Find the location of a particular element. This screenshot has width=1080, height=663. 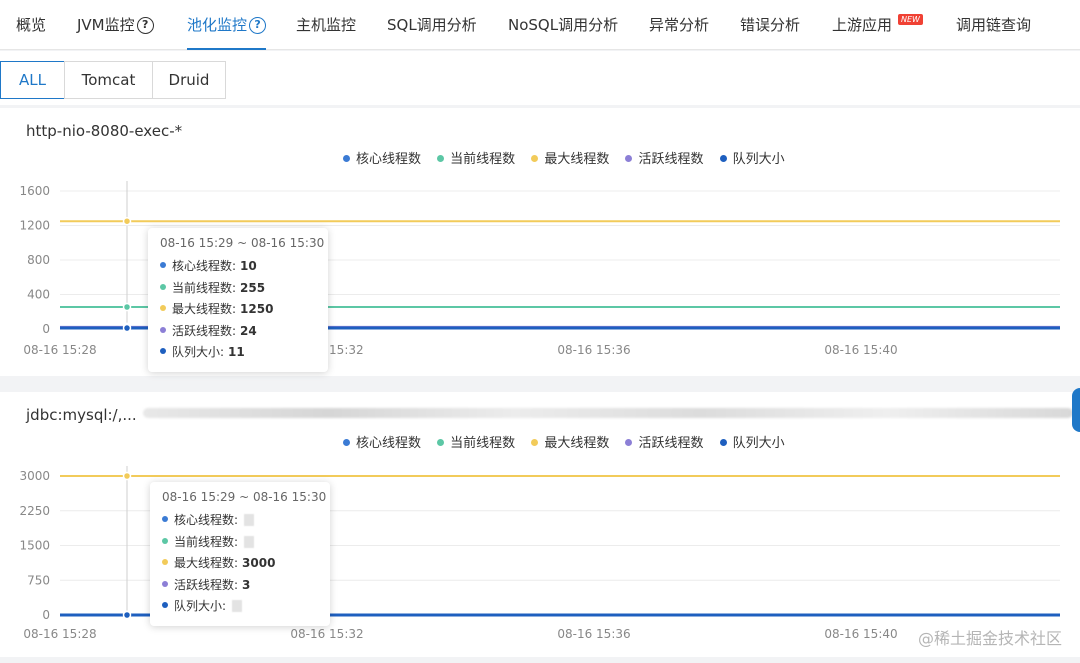

tab-exception-analysis: 异常分析 is located at coordinates (679, 25).